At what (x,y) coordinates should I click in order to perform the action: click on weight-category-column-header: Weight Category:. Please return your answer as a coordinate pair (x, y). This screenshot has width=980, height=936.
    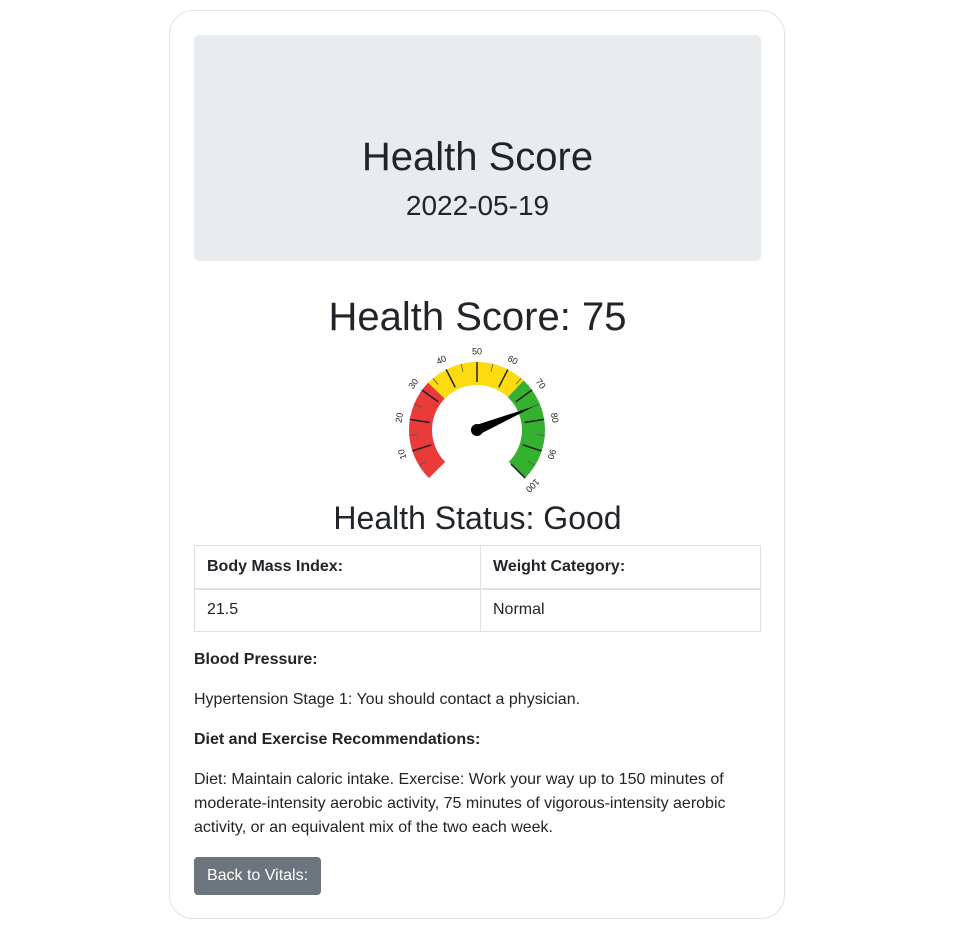
    Looking at the image, I should click on (620, 567).